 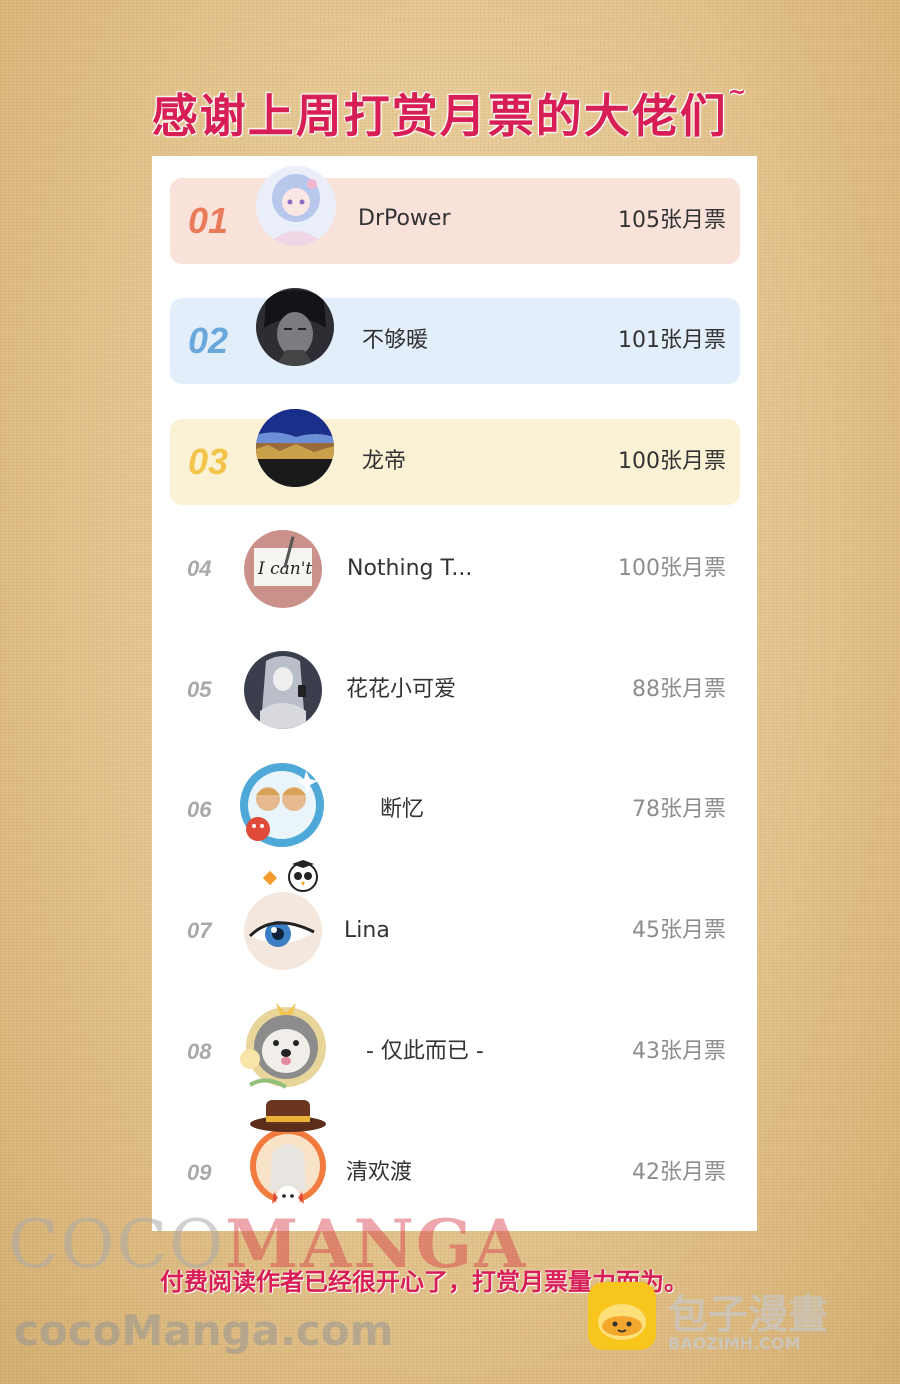 I want to click on user-name: 清欢渡, so click(x=379, y=1172).